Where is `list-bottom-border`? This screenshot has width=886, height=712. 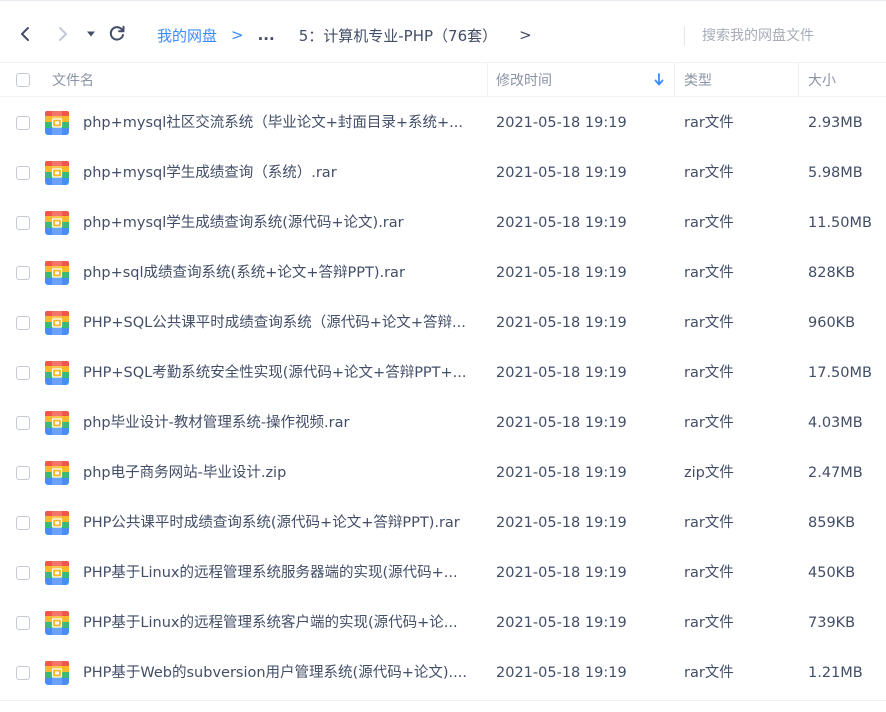 list-bottom-border is located at coordinates (443, 700).